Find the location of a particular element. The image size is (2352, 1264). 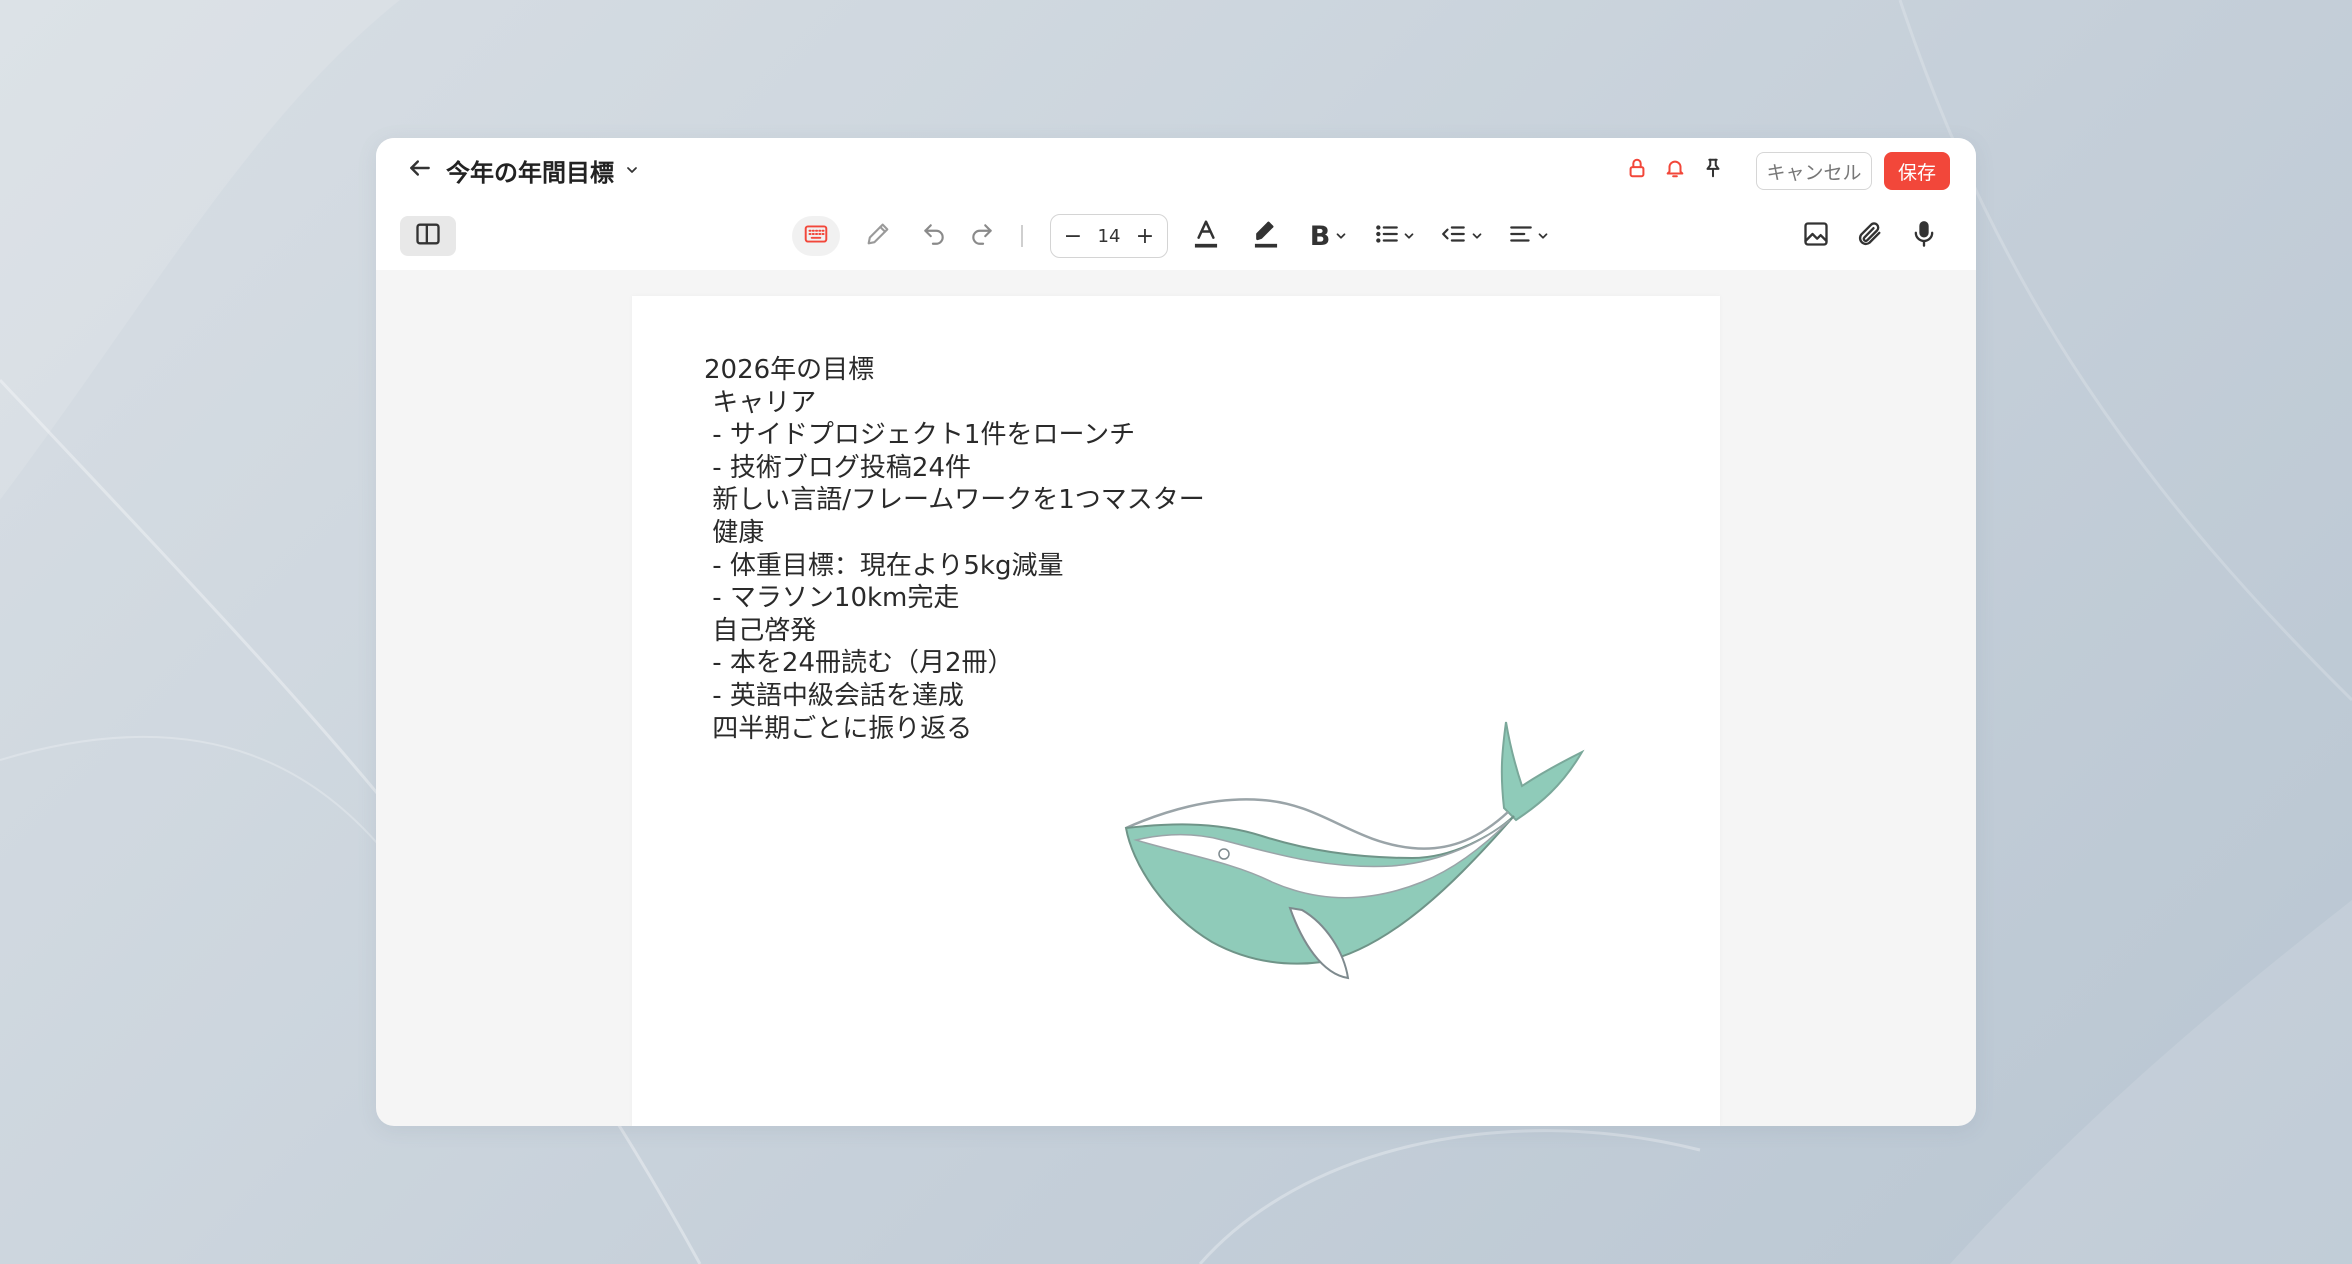

split-view-icon is located at coordinates (428, 236).